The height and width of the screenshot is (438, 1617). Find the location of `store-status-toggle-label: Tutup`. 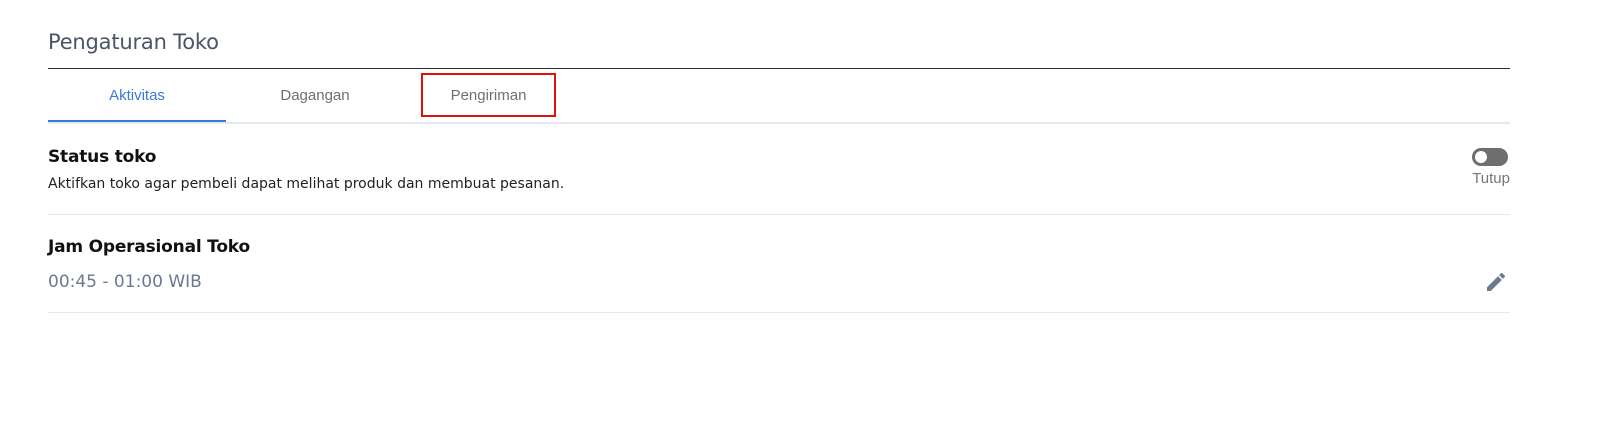

store-status-toggle-label: Tutup is located at coordinates (1491, 178).